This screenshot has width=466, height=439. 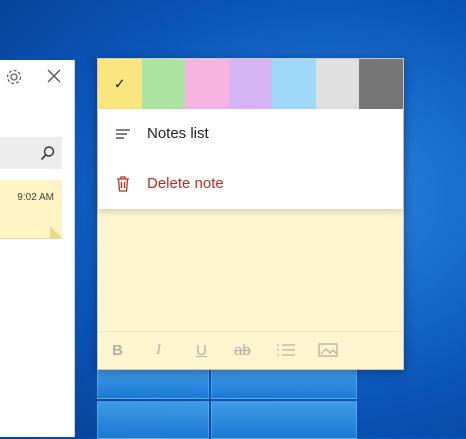 I want to click on bold-button: B, so click(x=117, y=350).